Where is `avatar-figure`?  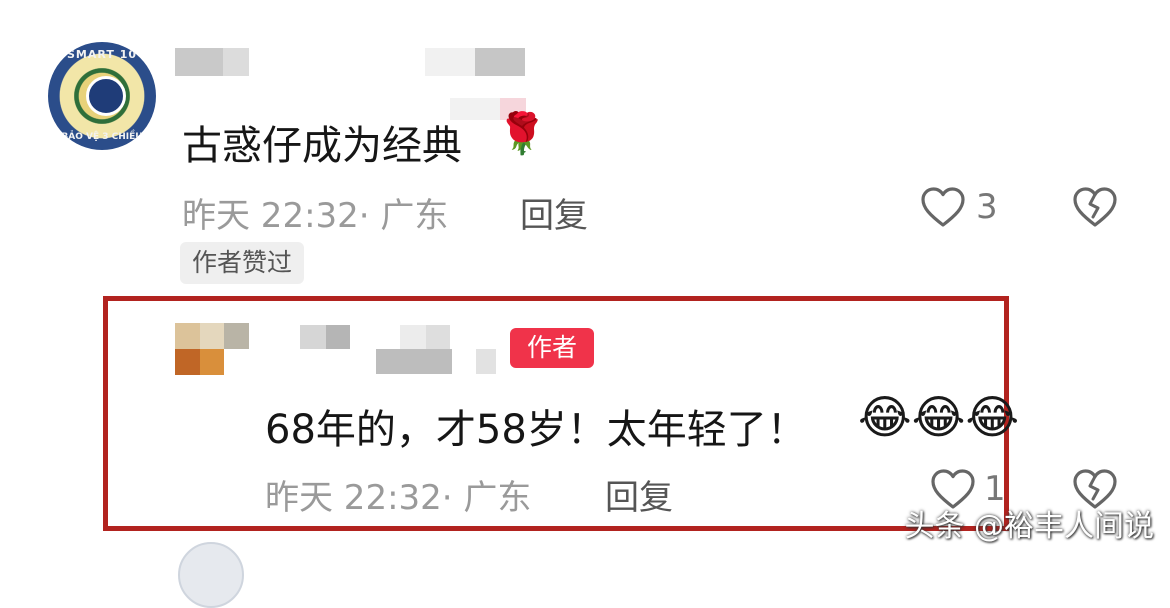
avatar-figure is located at coordinates (106, 96).